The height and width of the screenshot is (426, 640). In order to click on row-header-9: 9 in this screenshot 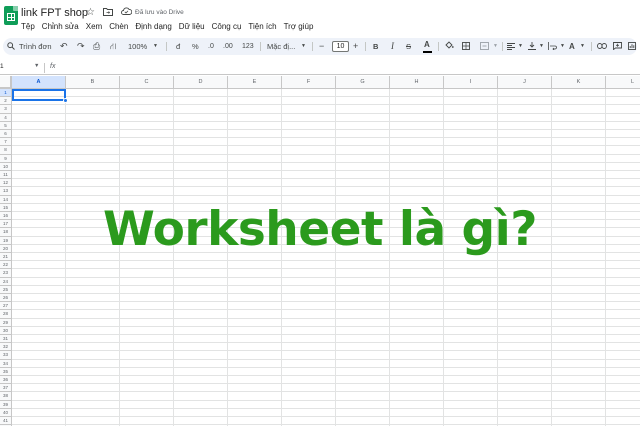, I will do `click(6, 158)`.